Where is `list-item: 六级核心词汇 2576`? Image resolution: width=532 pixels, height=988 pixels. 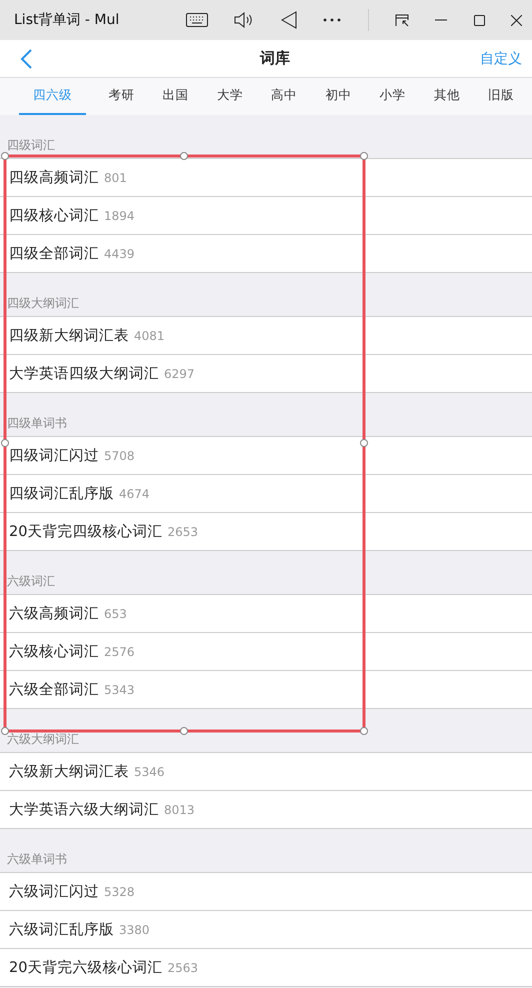
list-item: 六级核心词汇 2576 is located at coordinates (266, 652).